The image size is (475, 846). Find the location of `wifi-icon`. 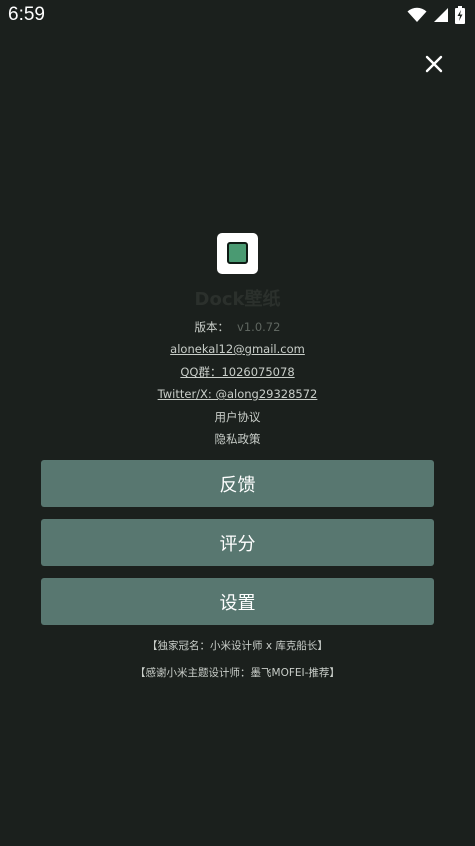

wifi-icon is located at coordinates (417, 14).